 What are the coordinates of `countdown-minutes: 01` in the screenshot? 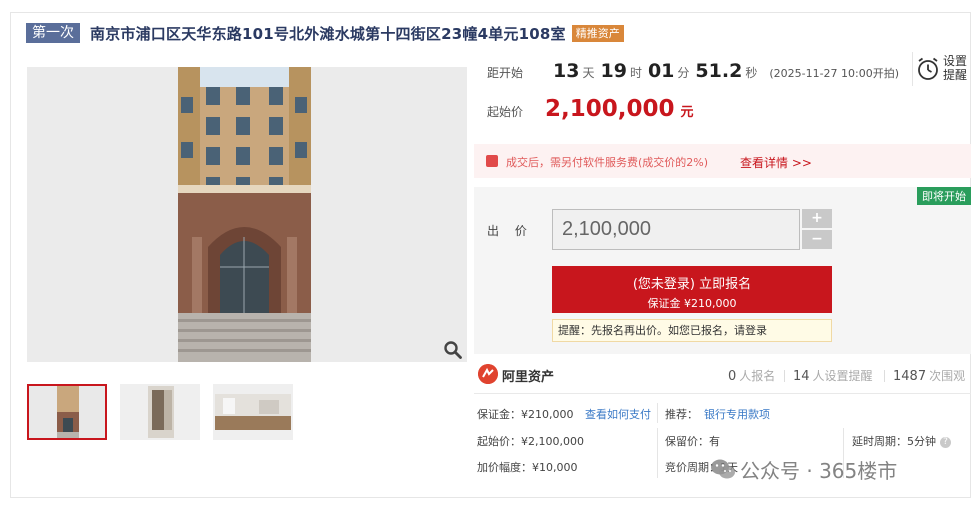 It's located at (661, 71).